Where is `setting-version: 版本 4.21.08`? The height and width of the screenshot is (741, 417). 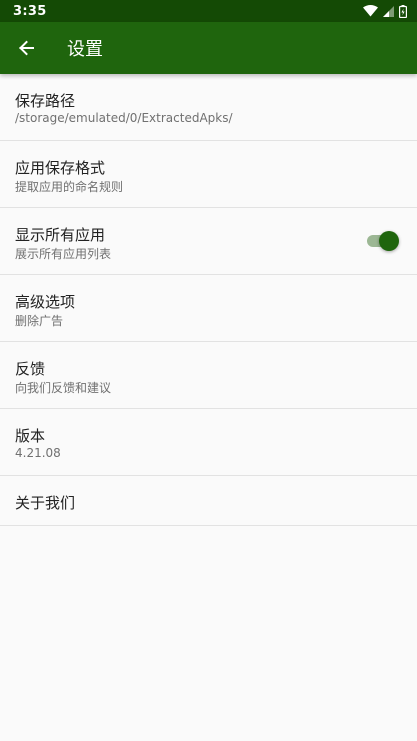
setting-version: 版本 4.21.08 is located at coordinates (208, 442).